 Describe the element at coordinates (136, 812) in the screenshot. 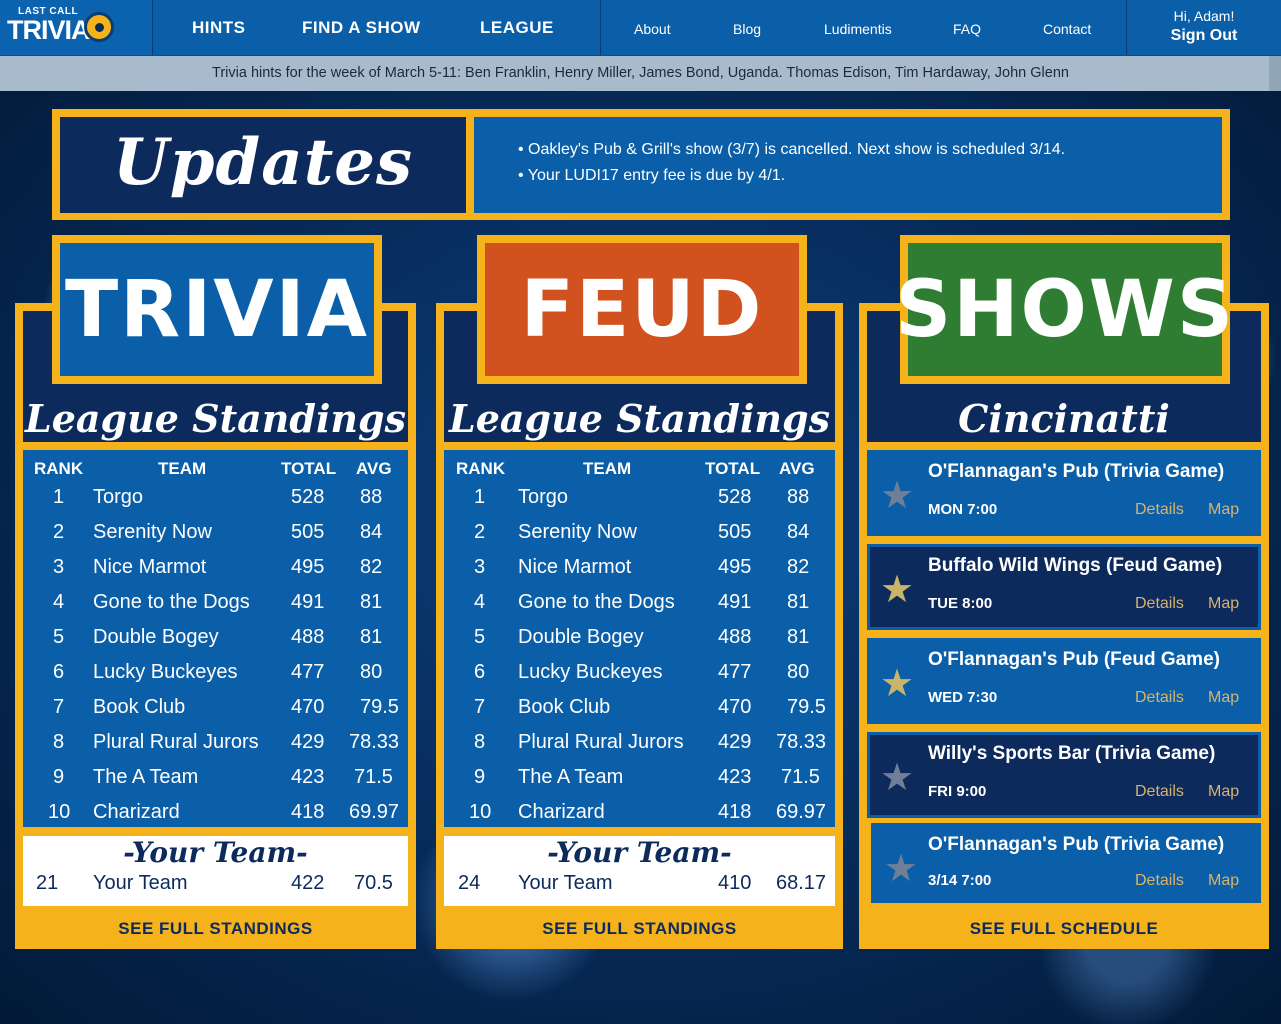

I see `row-team: Charizard` at that location.